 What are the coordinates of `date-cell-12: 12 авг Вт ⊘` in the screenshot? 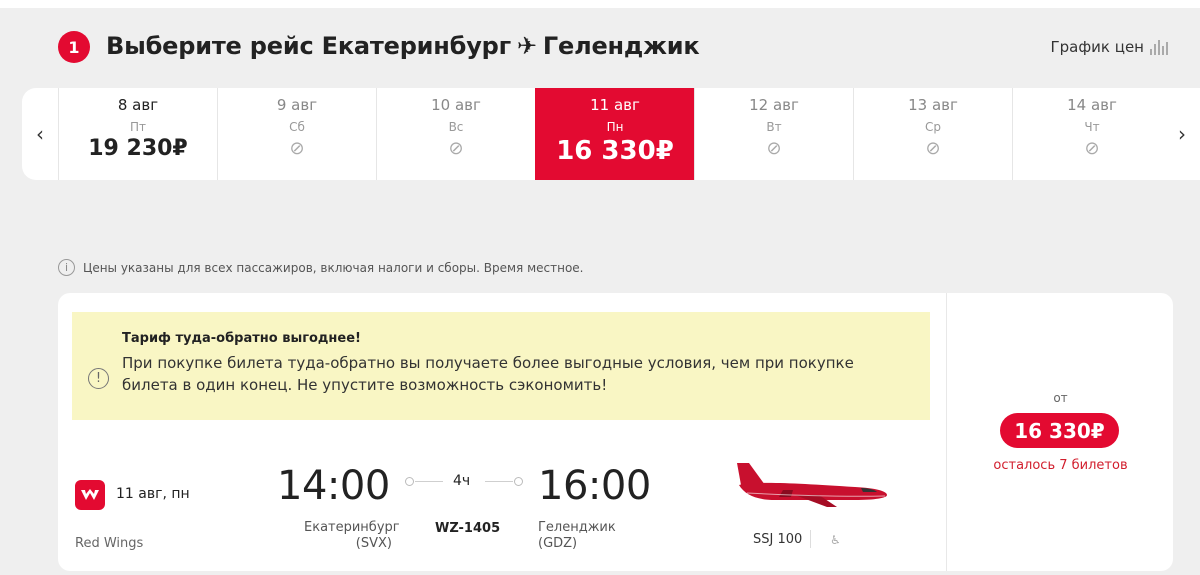 It's located at (773, 134).